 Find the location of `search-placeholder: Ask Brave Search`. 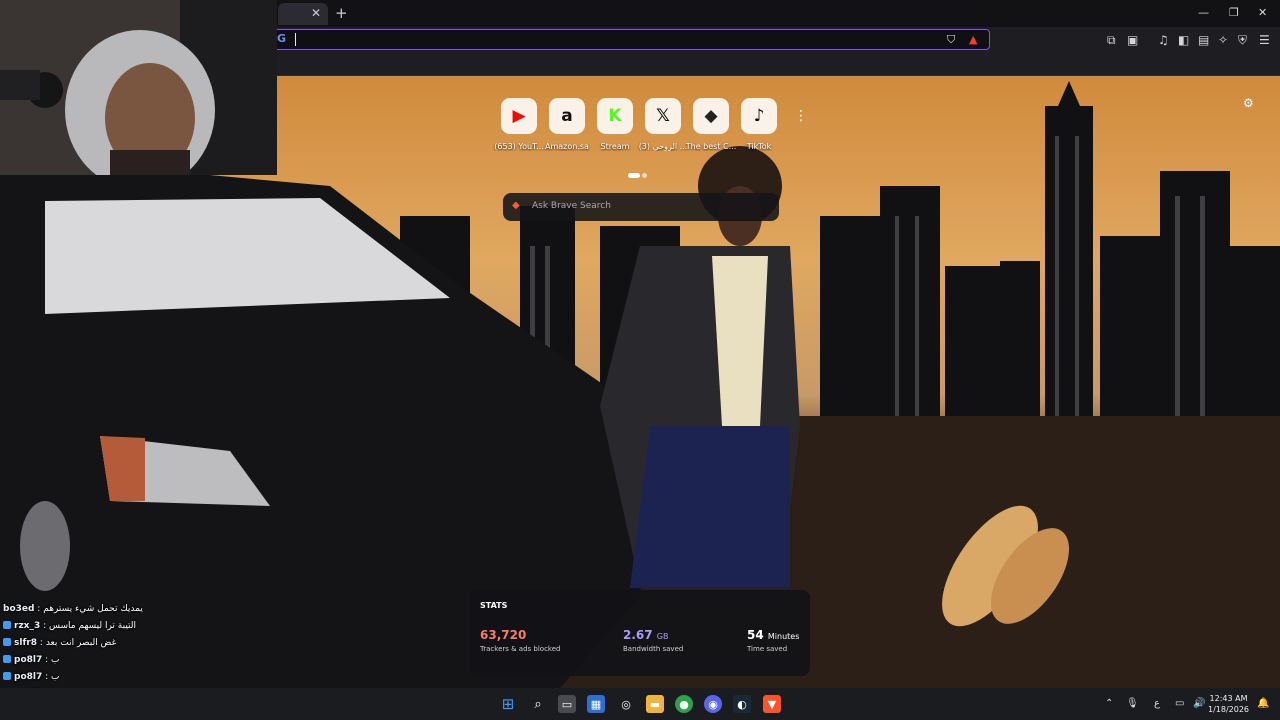

search-placeholder: Ask Brave Search is located at coordinates (571, 206).